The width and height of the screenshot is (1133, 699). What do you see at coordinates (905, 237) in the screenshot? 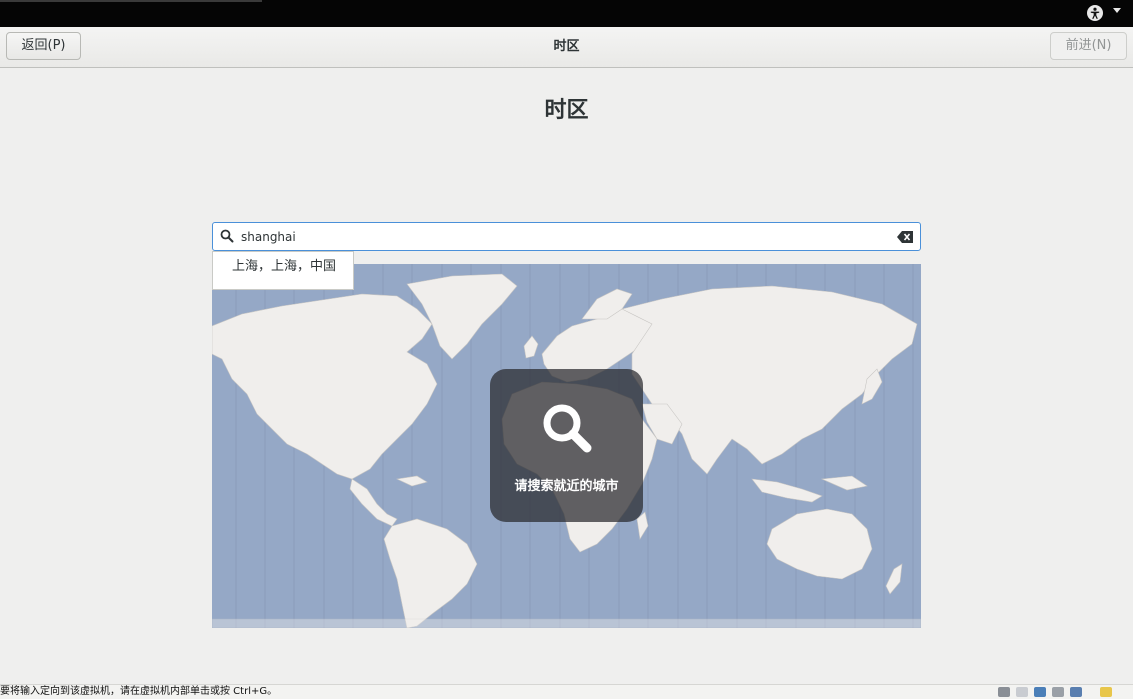
I see `clear-icon` at bounding box center [905, 237].